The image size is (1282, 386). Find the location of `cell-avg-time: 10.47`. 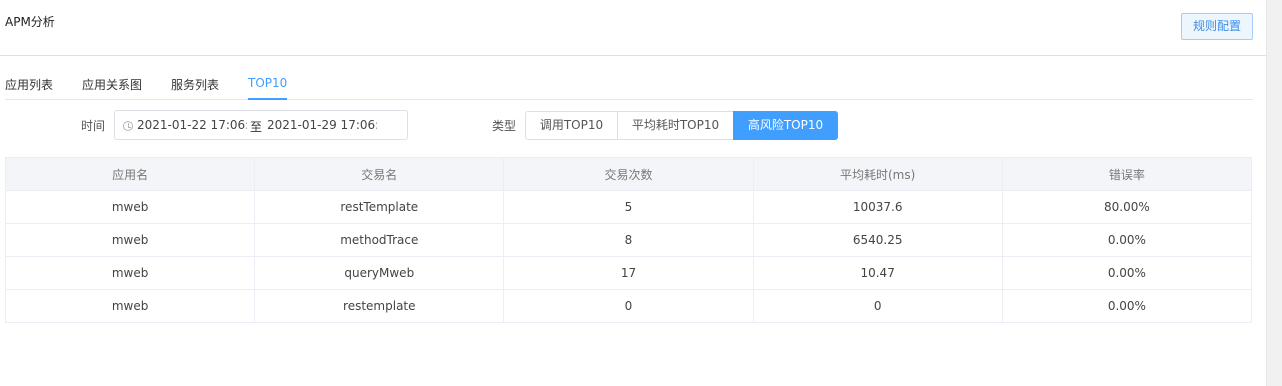

cell-avg-time: 10.47 is located at coordinates (877, 273).